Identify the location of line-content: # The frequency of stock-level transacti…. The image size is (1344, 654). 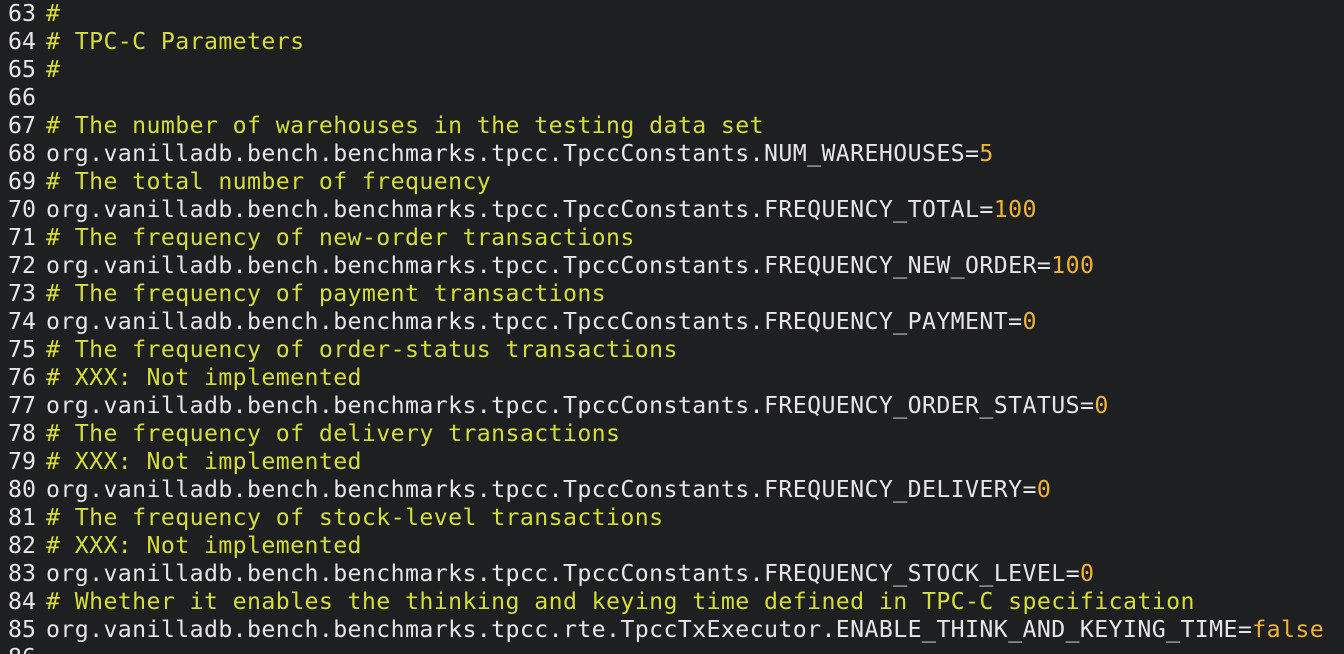
(350, 518).